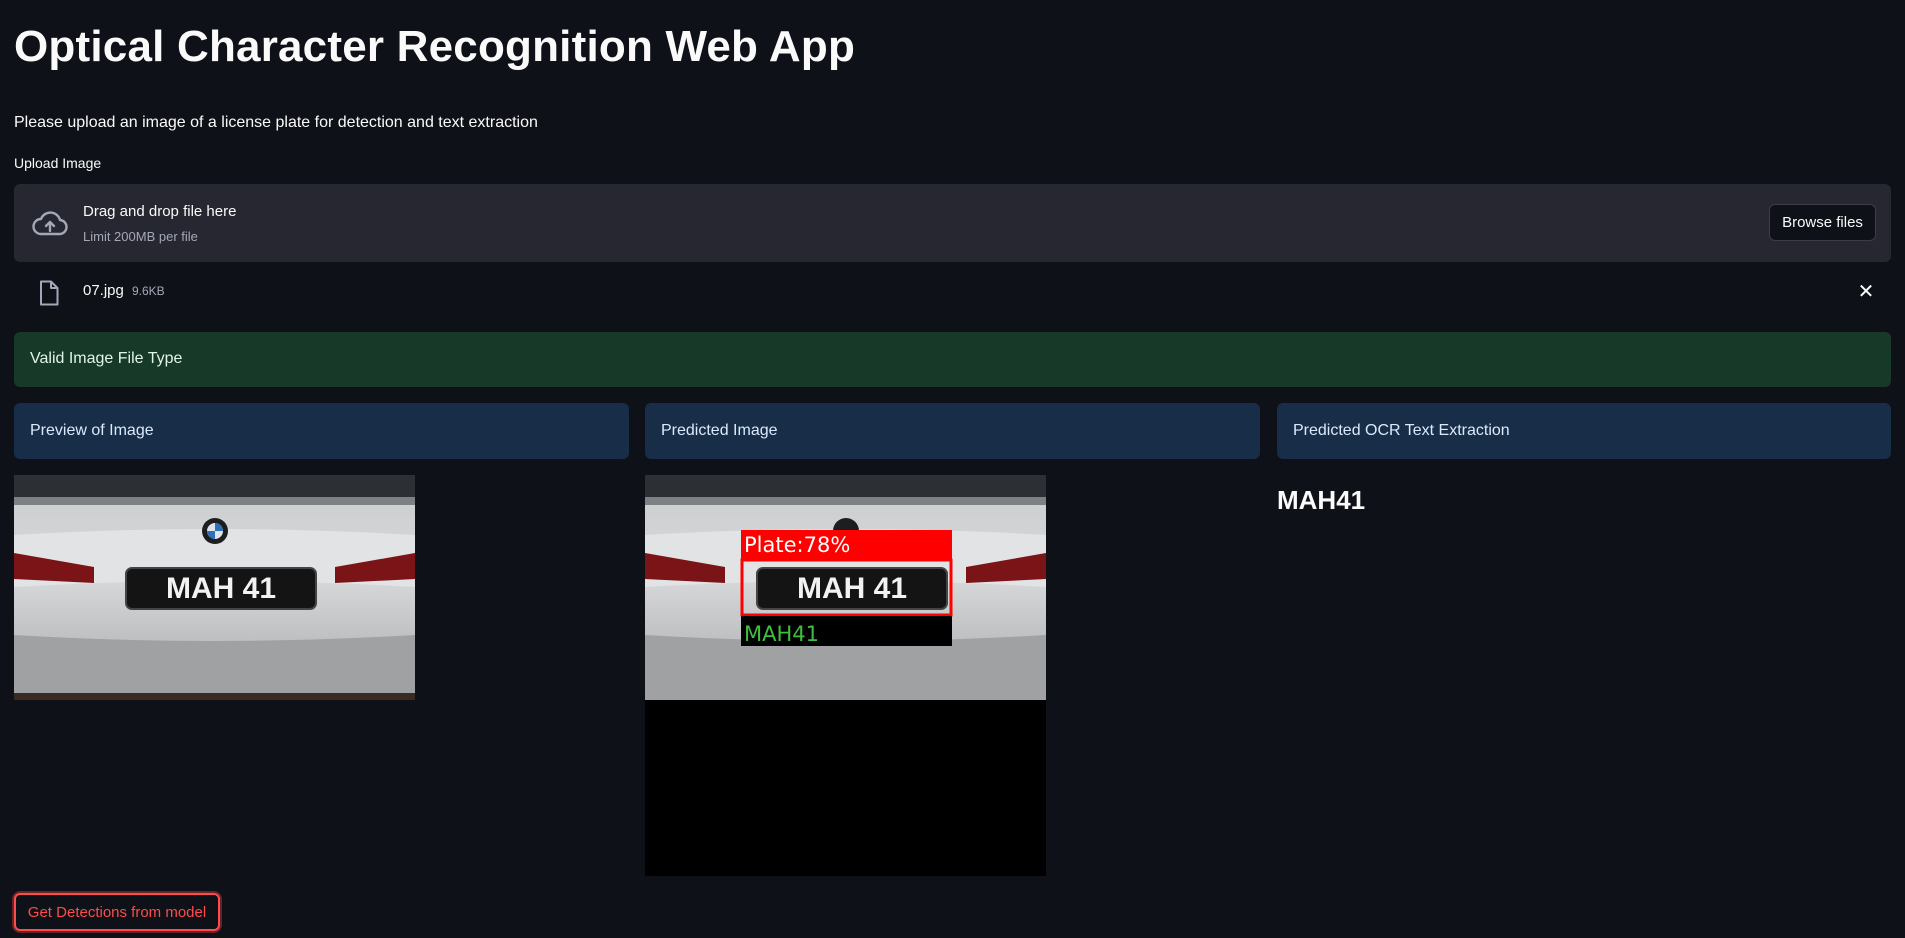 Image resolution: width=1905 pixels, height=938 pixels. I want to click on preview-plate-text: MAH 41, so click(221, 588).